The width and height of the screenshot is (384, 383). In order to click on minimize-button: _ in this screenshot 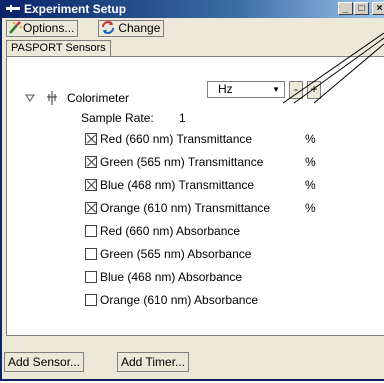, I will do `click(345, 8)`.